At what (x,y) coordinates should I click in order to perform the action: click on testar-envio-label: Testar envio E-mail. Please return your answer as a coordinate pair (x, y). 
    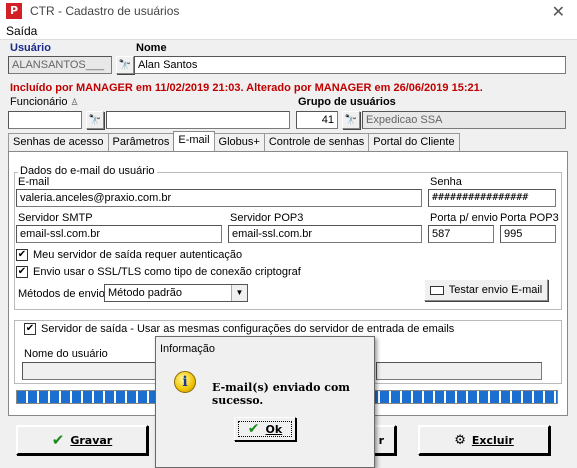
    Looking at the image, I should click on (495, 290).